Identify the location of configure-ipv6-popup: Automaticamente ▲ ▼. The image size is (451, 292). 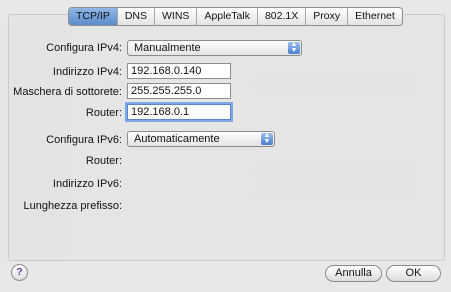
(201, 139).